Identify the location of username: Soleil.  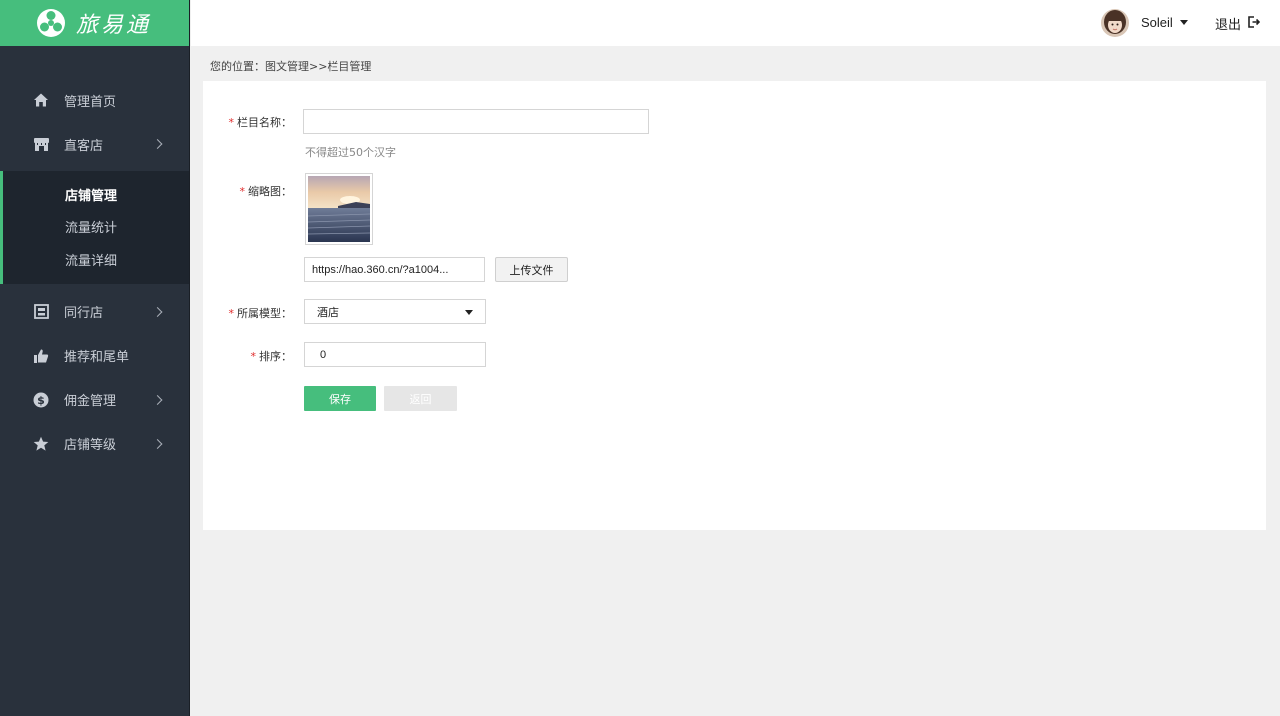
(1157, 22).